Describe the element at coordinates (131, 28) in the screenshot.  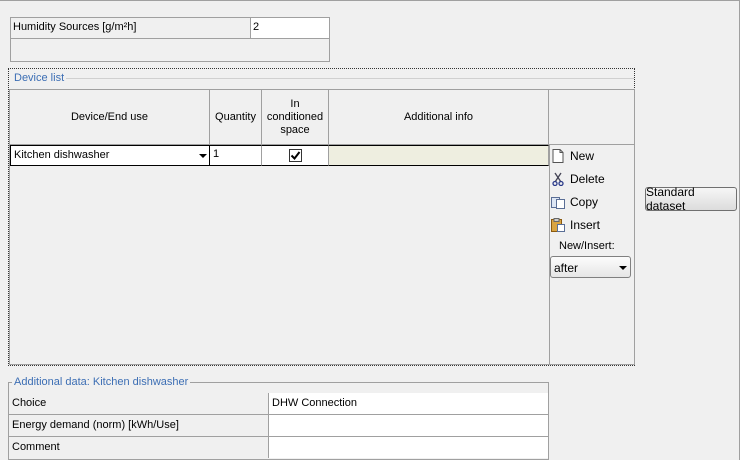
I see `humidity-sources-label: Humidity Sources [g/m²h]` at that location.